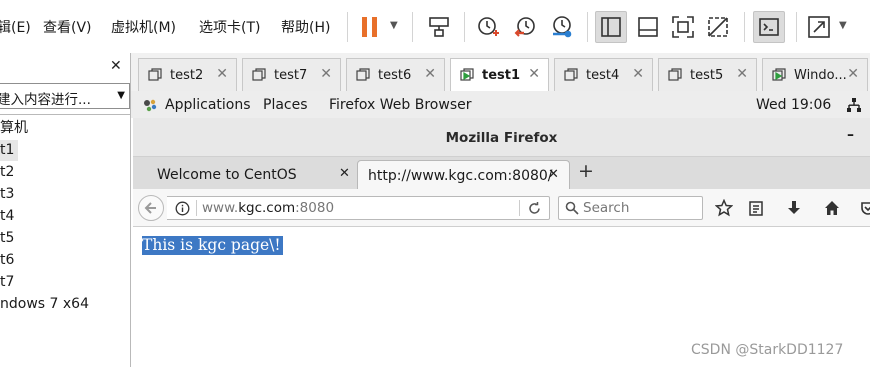 The image size is (870, 367). I want to click on reload-icon, so click(534, 208).